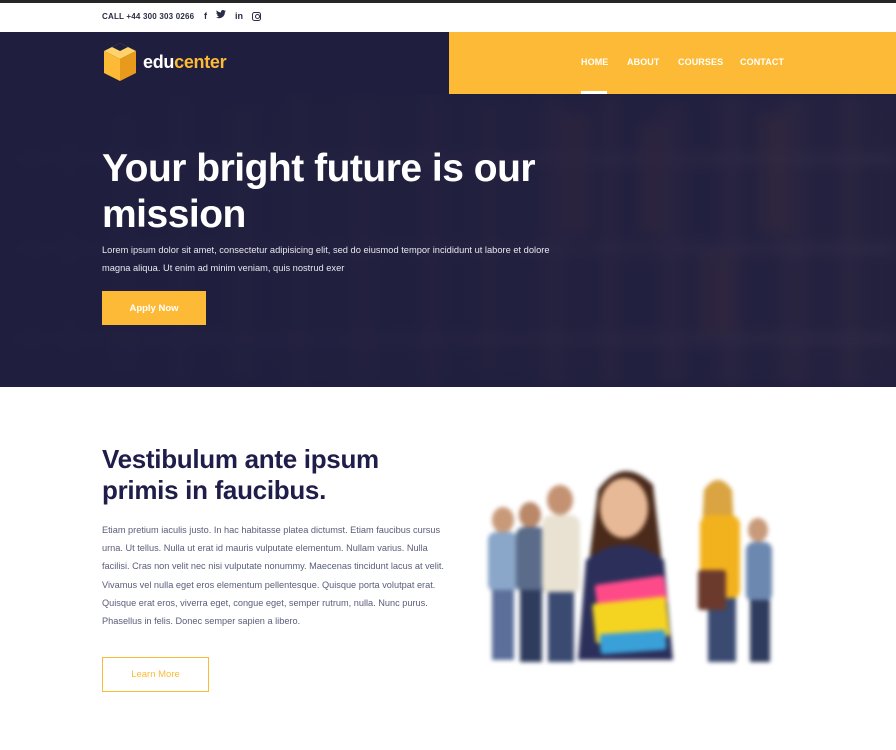 The height and width of the screenshot is (750, 896). What do you see at coordinates (700, 62) in the screenshot?
I see `nav-courses: COURSES` at bounding box center [700, 62].